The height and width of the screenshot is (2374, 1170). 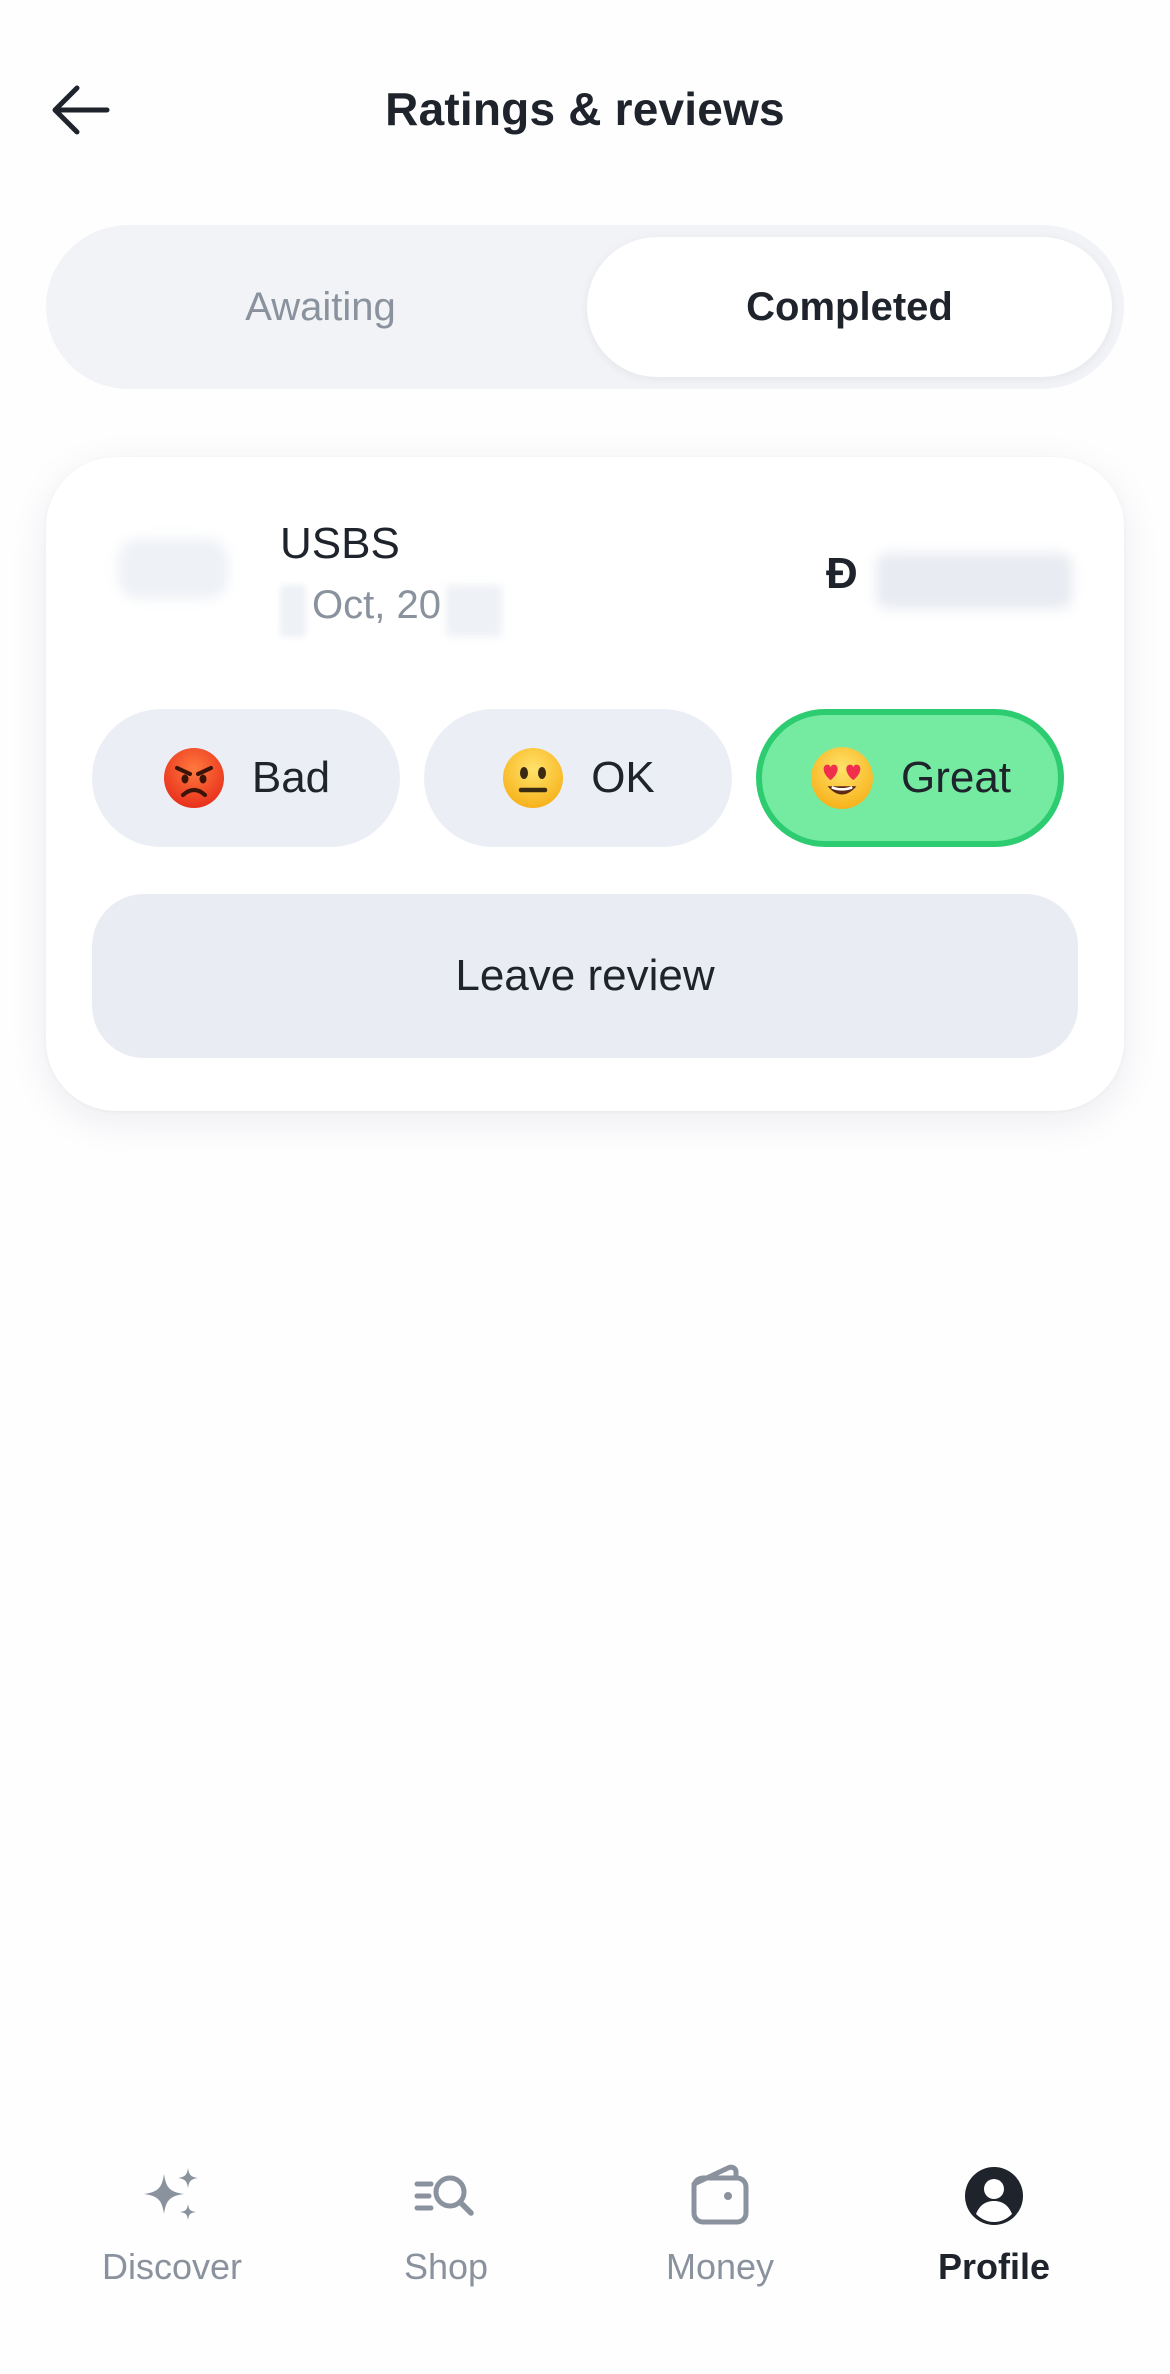 I want to click on page-title: Ratings & reviews, so click(x=585, y=109).